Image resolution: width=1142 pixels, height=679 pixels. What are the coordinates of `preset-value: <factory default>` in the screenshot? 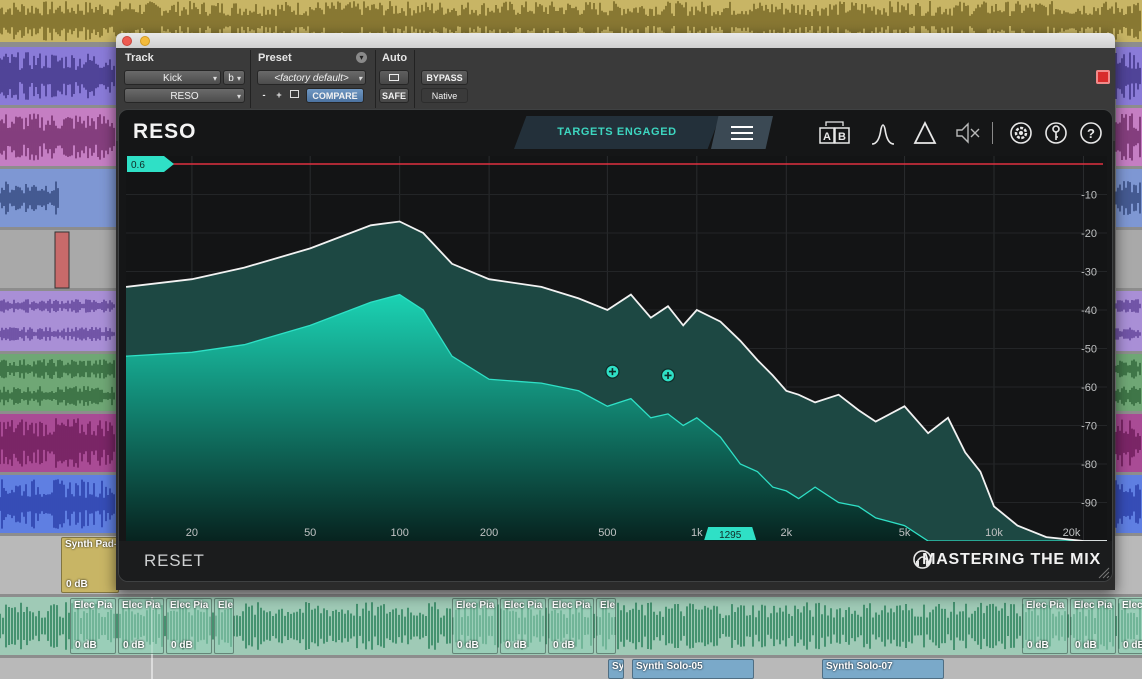 It's located at (311, 78).